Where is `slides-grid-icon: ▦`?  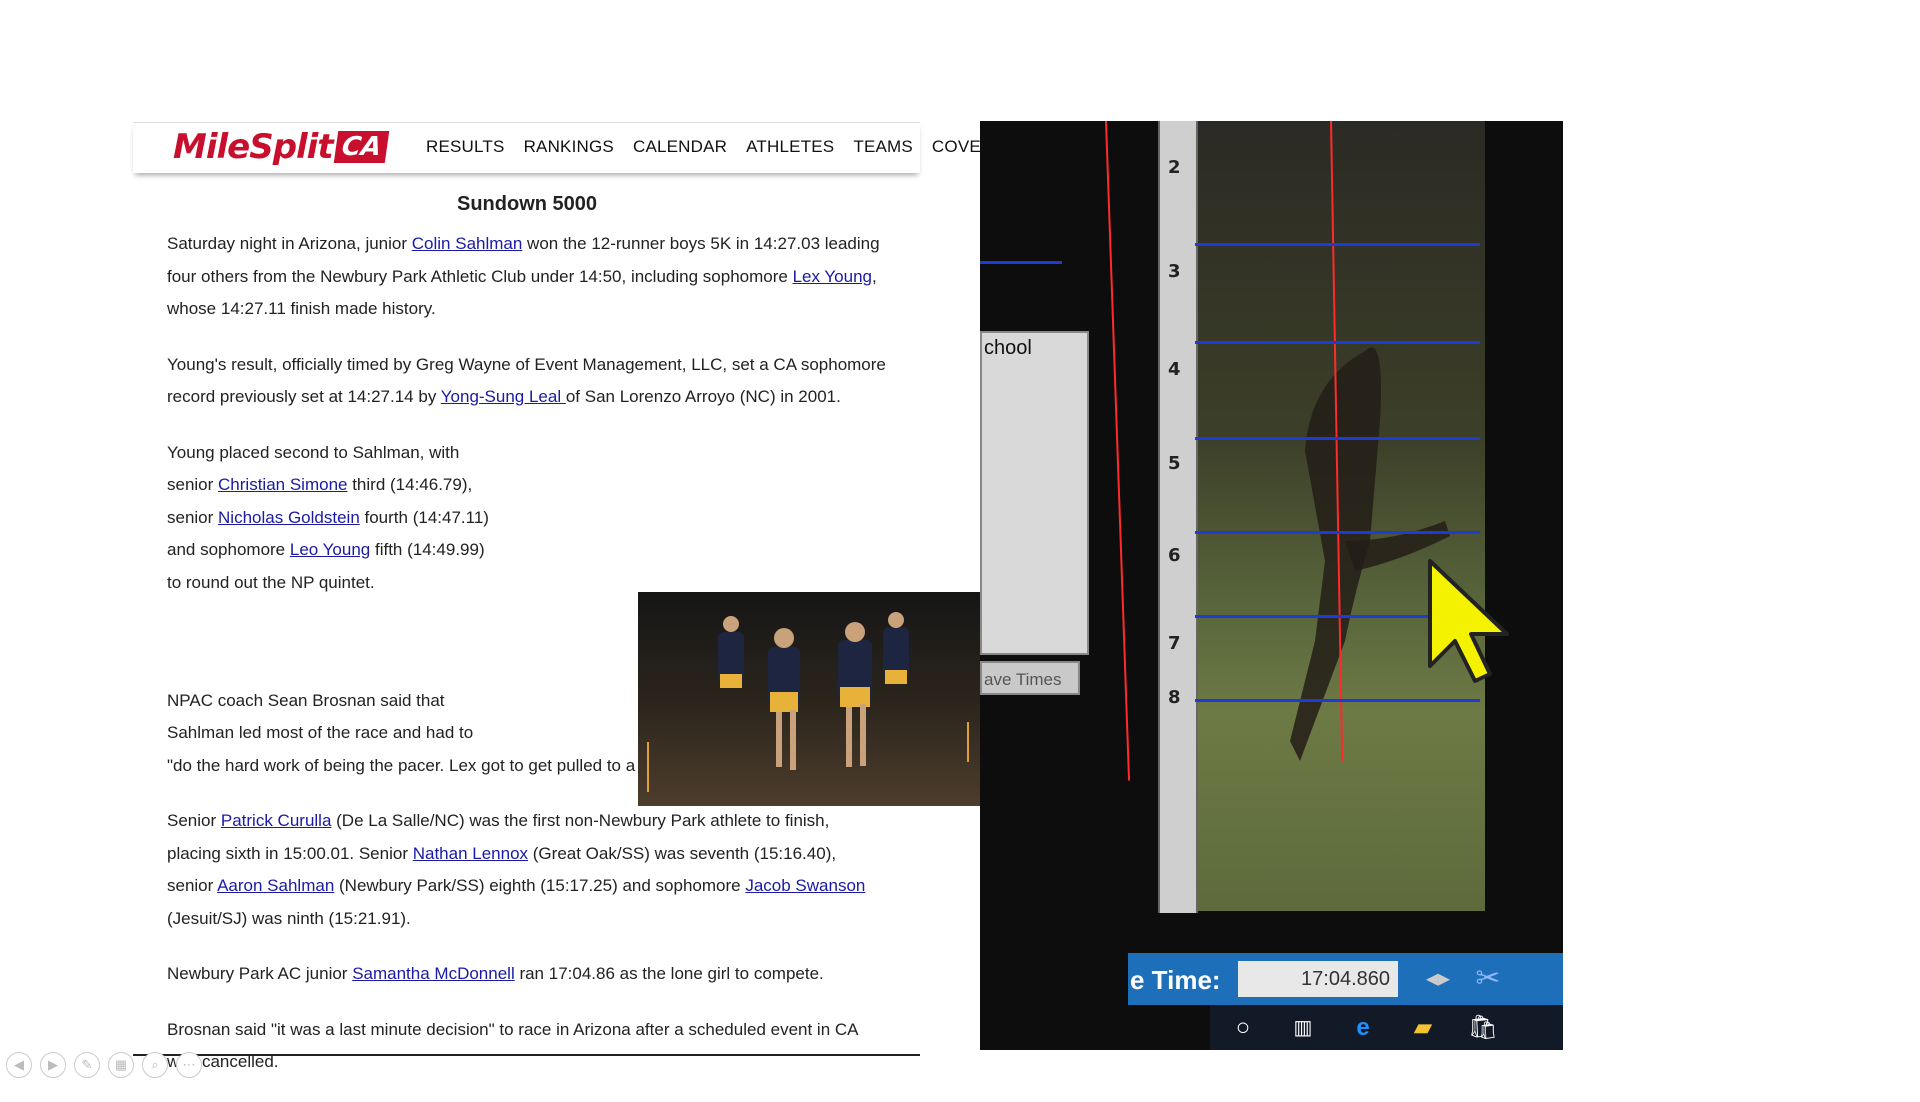 slides-grid-icon: ▦ is located at coordinates (121, 1065).